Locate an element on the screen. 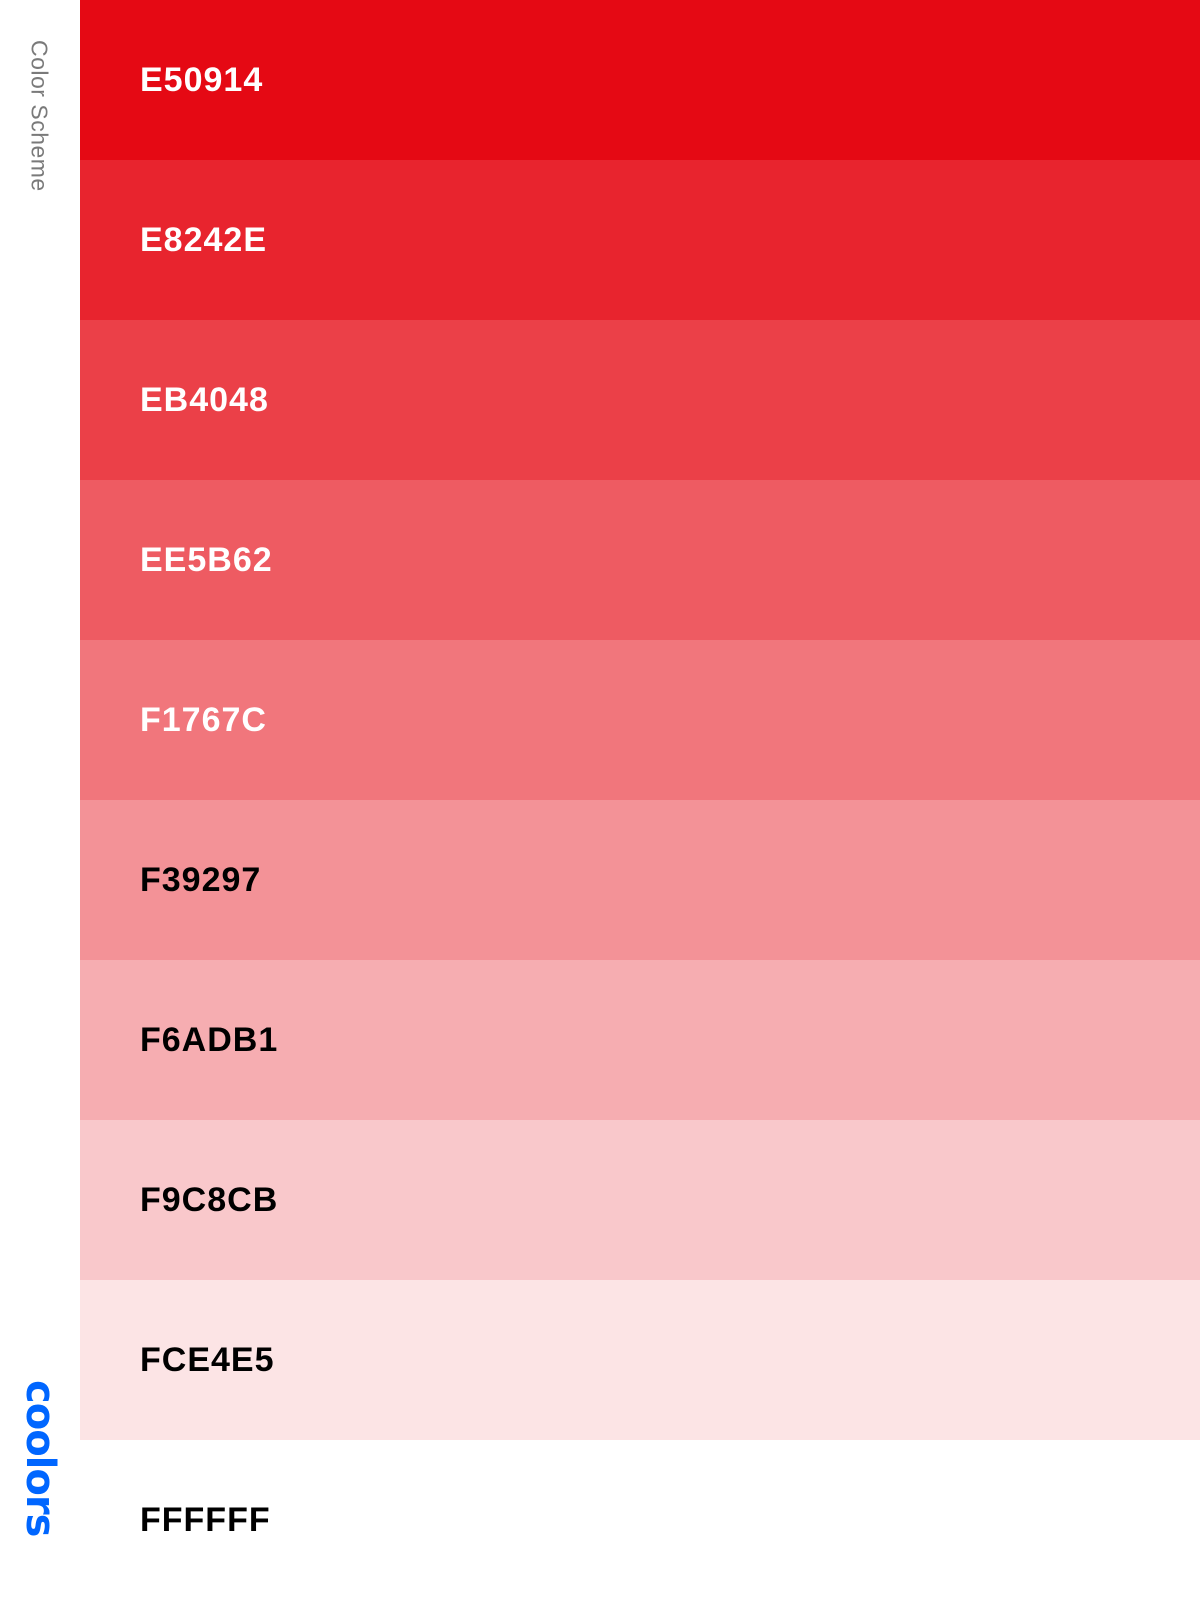  sidebar-title: Color Scheme is located at coordinates (39, 116).